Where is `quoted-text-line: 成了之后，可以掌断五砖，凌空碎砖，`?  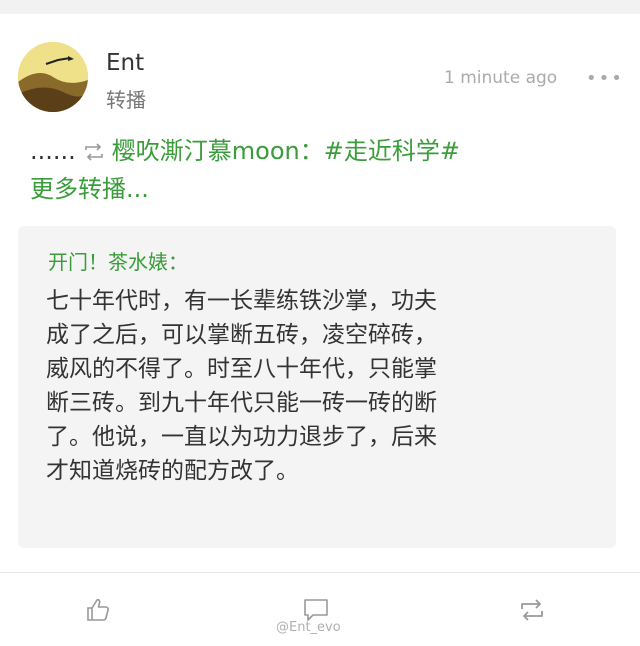 quoted-text-line: 成了之后，可以掌断五砖，凌空碎砖， is located at coordinates (241, 335).